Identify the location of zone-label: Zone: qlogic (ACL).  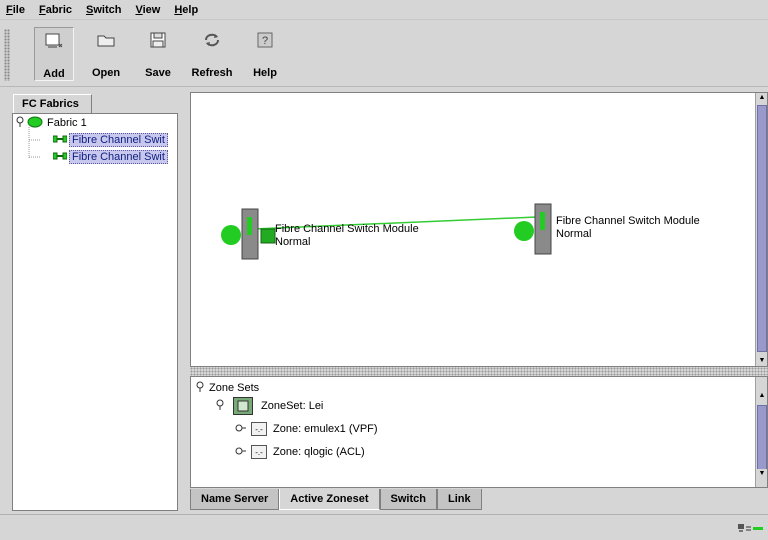
(319, 452).